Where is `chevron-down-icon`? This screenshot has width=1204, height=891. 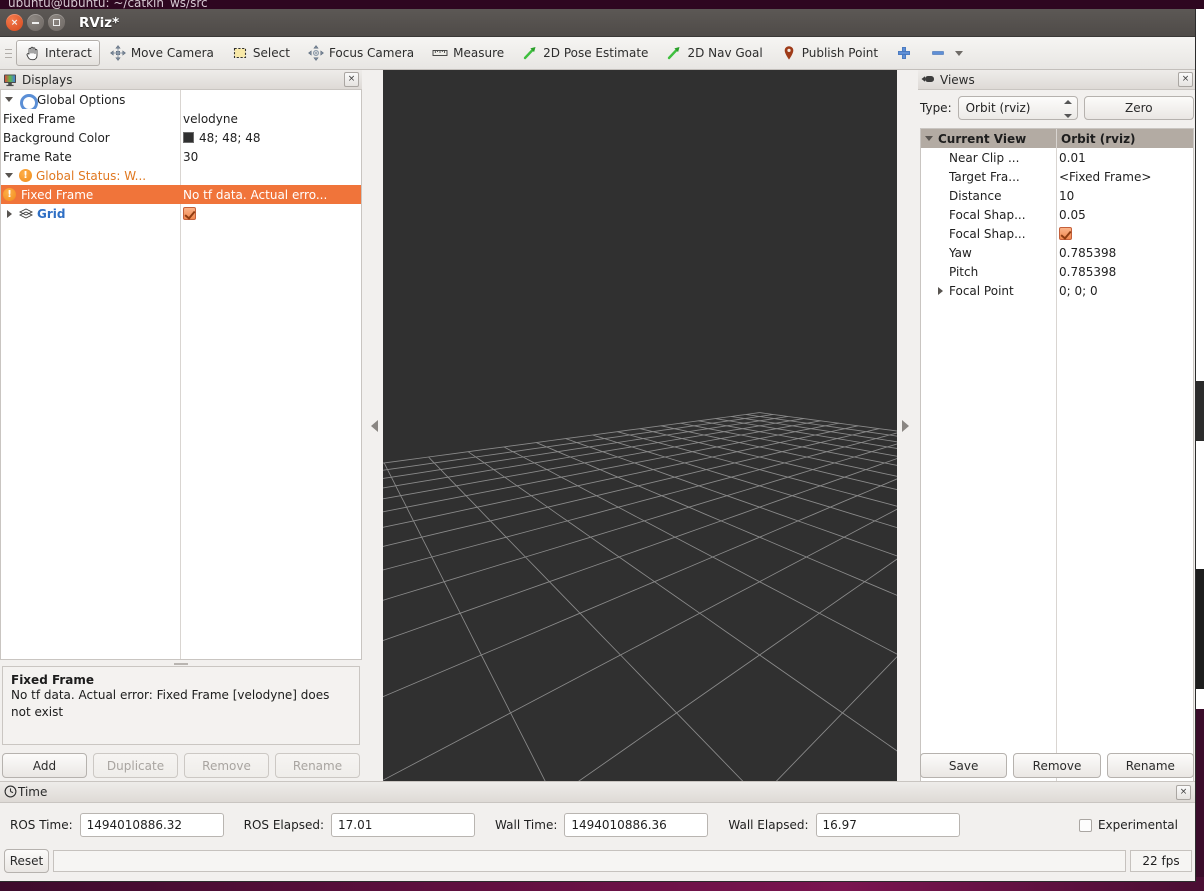
chevron-down-icon is located at coordinates (959, 53).